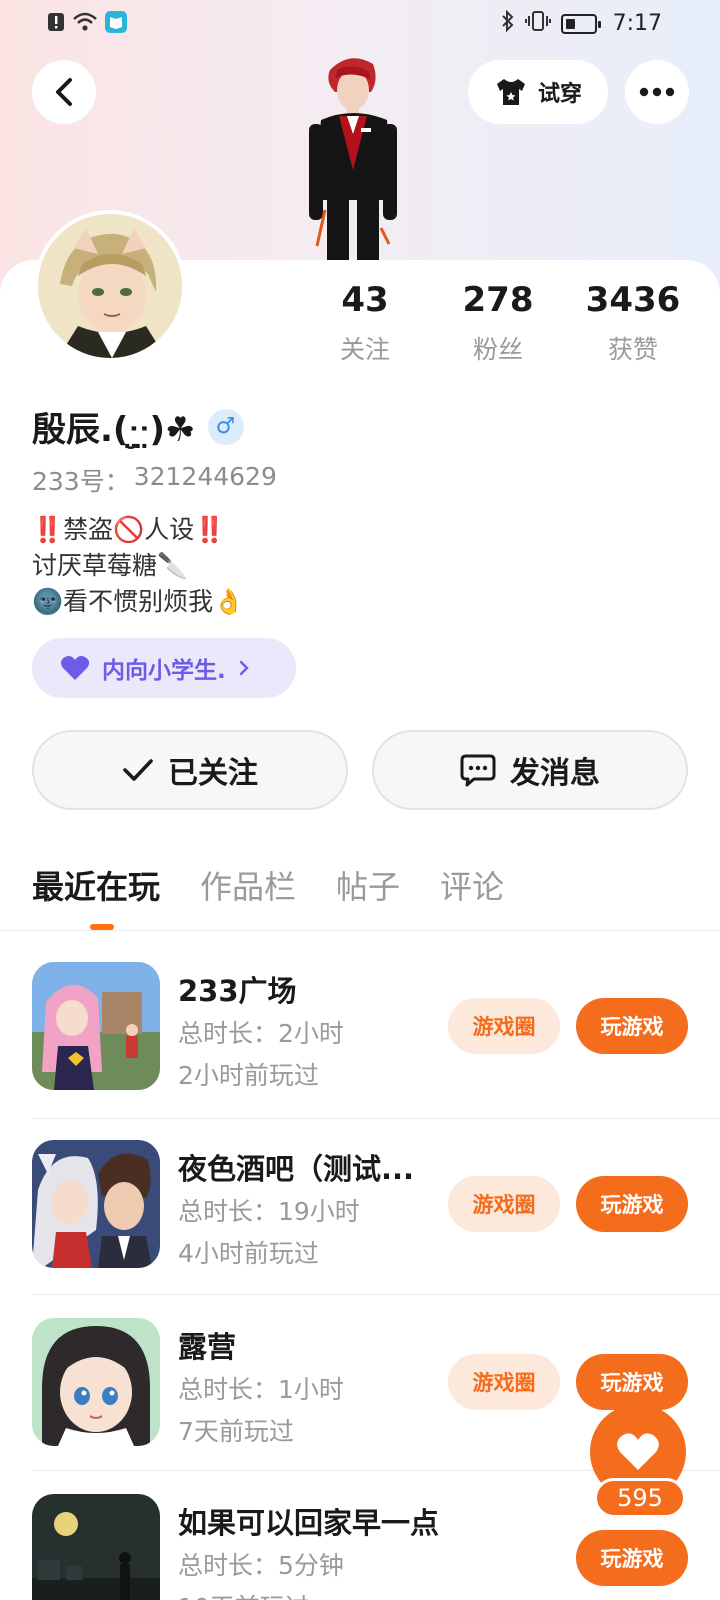  I want to click on more-dots-icon, so click(657, 92).